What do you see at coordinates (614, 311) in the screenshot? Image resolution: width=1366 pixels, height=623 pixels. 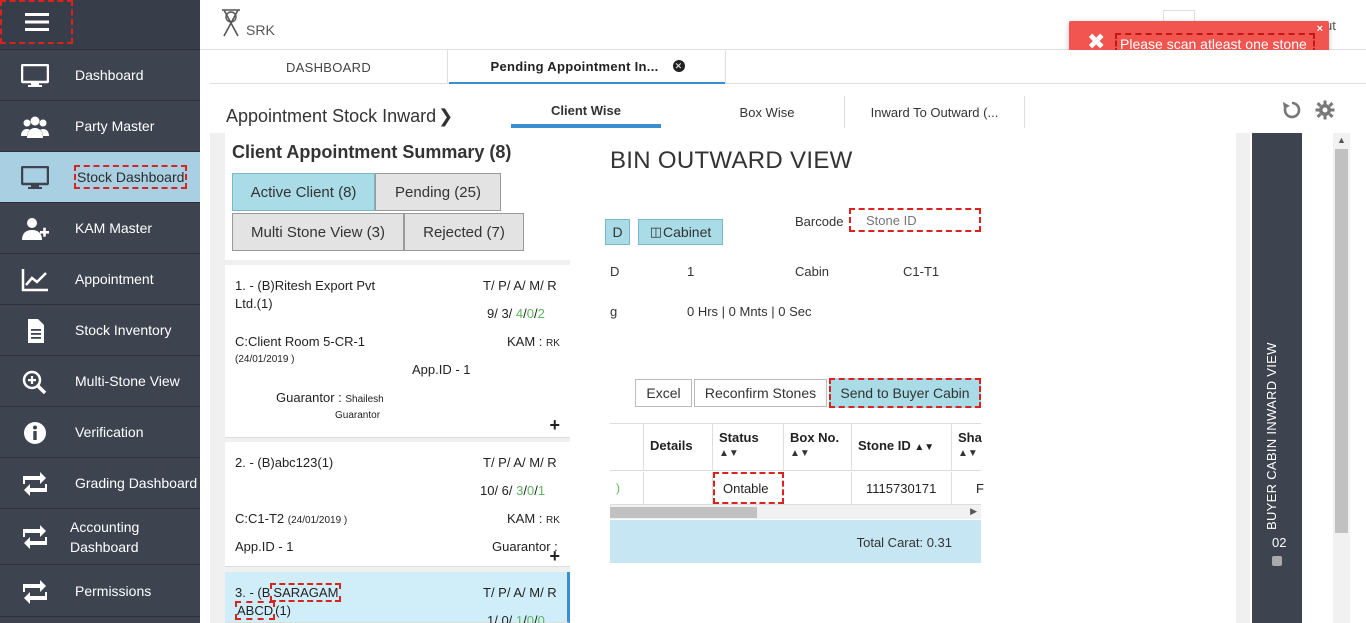 I see `time-label: g` at bounding box center [614, 311].